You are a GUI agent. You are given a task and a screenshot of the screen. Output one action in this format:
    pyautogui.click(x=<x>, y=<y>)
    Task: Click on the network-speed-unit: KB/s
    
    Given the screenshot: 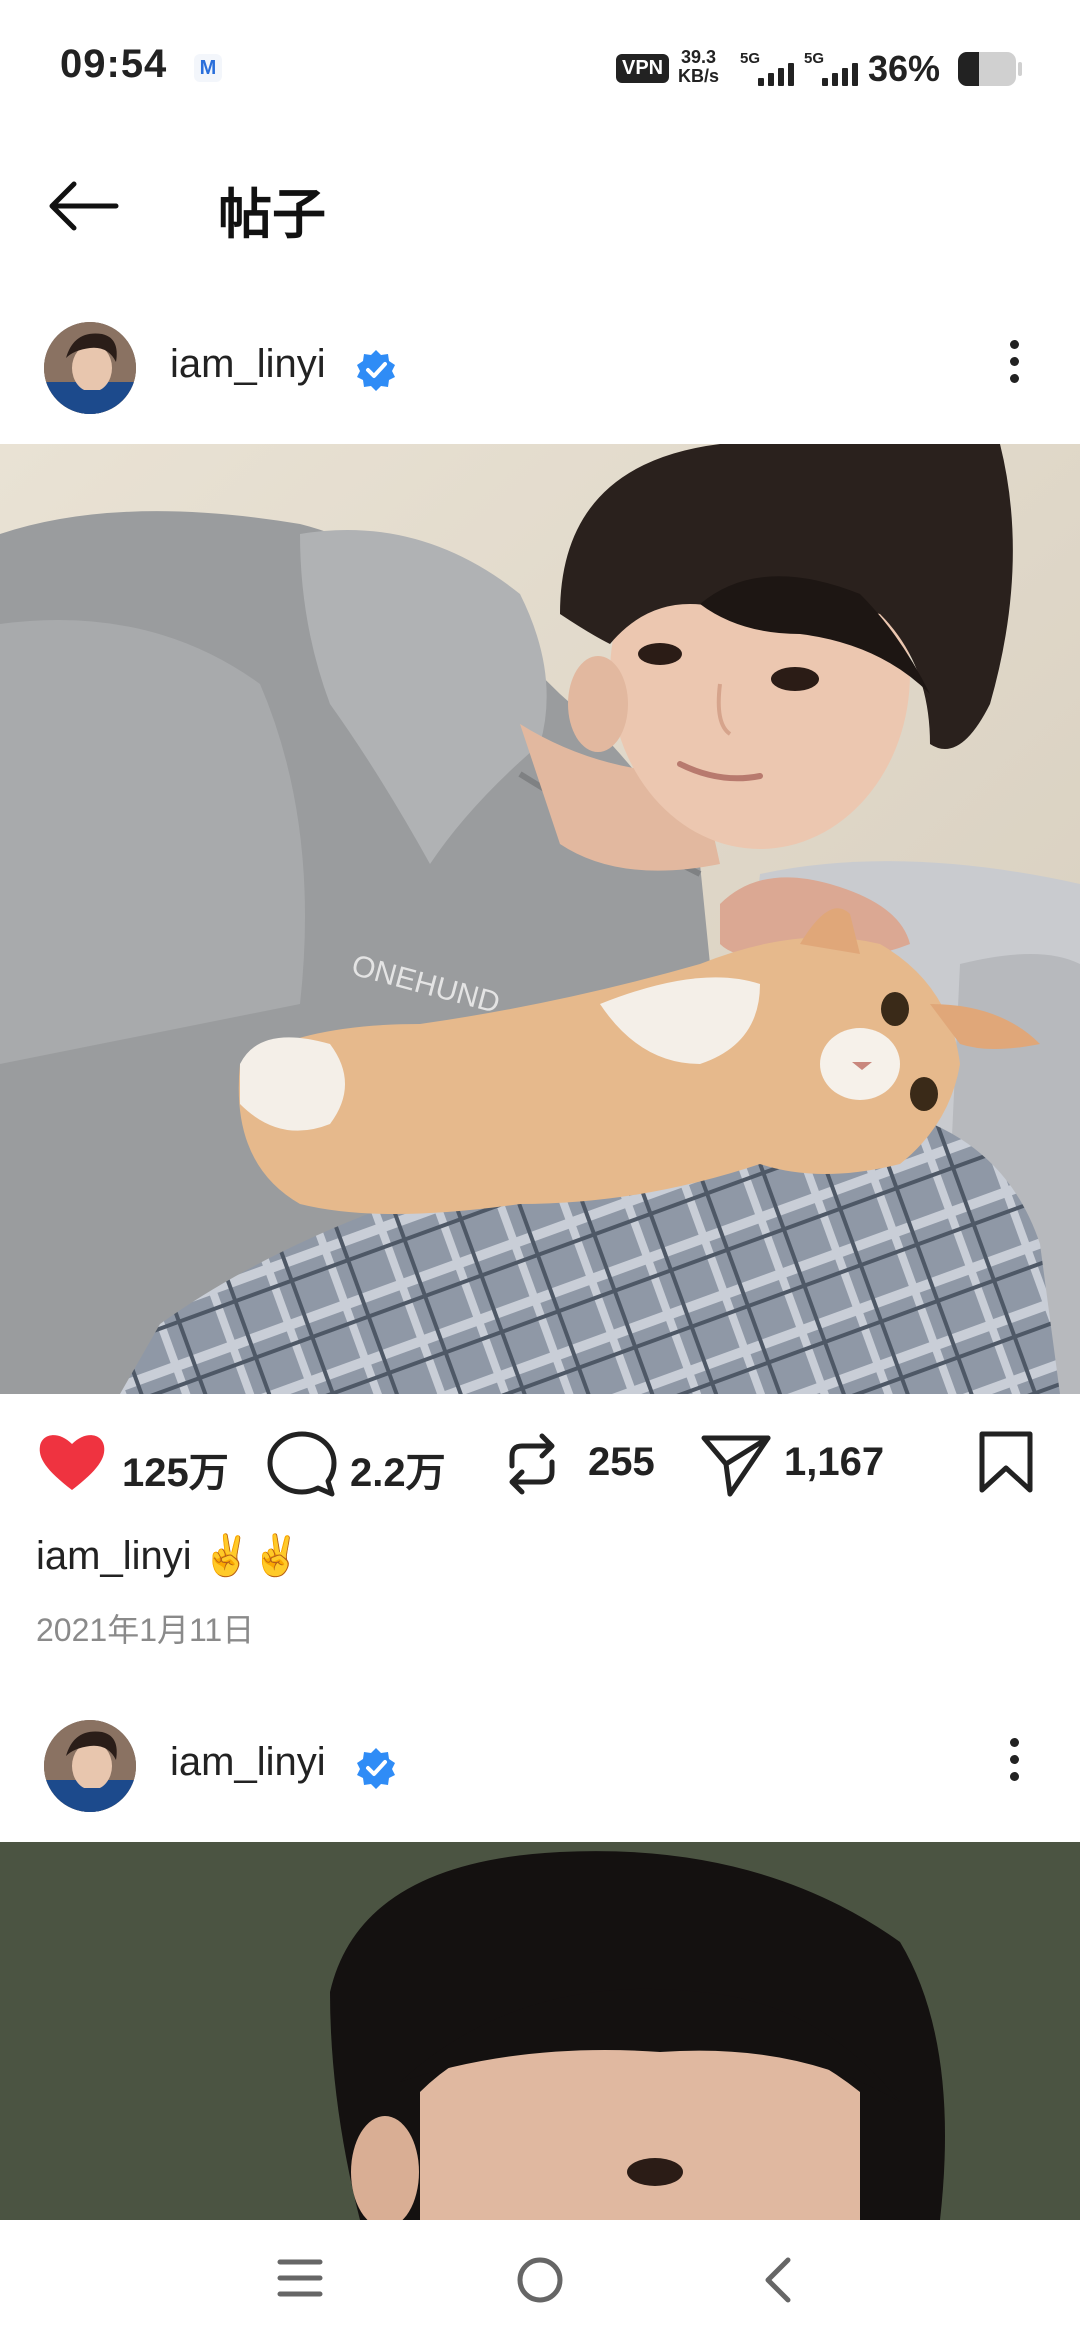 What is the action you would take?
    pyautogui.click(x=699, y=76)
    